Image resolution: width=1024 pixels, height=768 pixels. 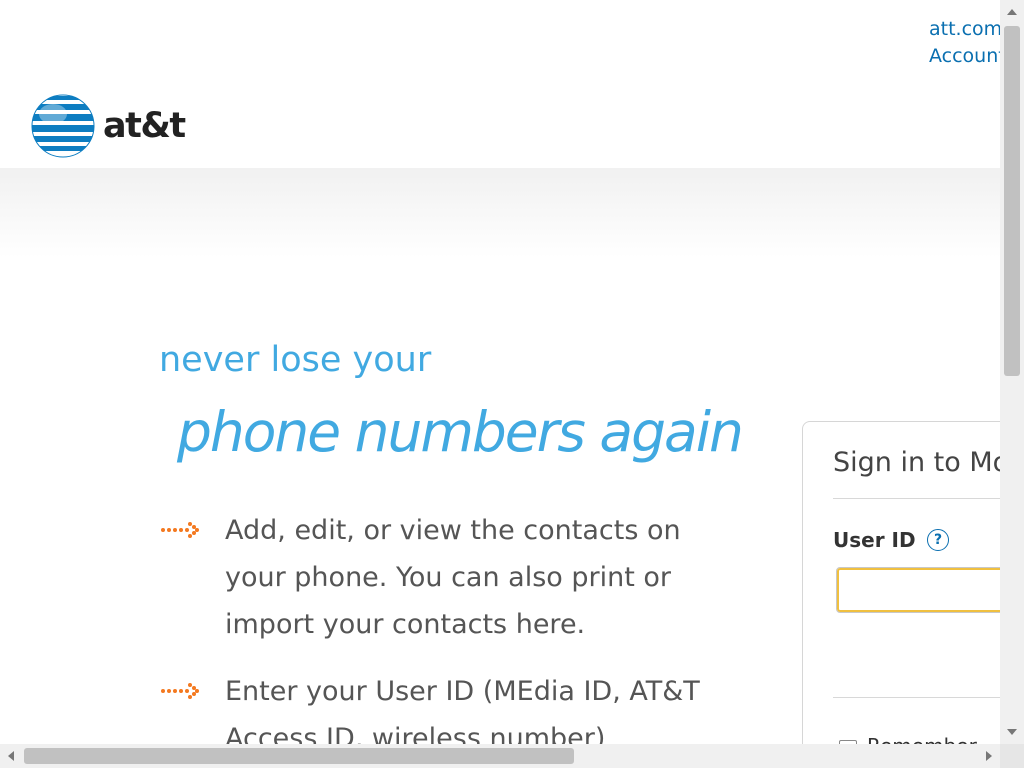 What do you see at coordinates (922, 739) in the screenshot?
I see `remember-label: Remember` at bounding box center [922, 739].